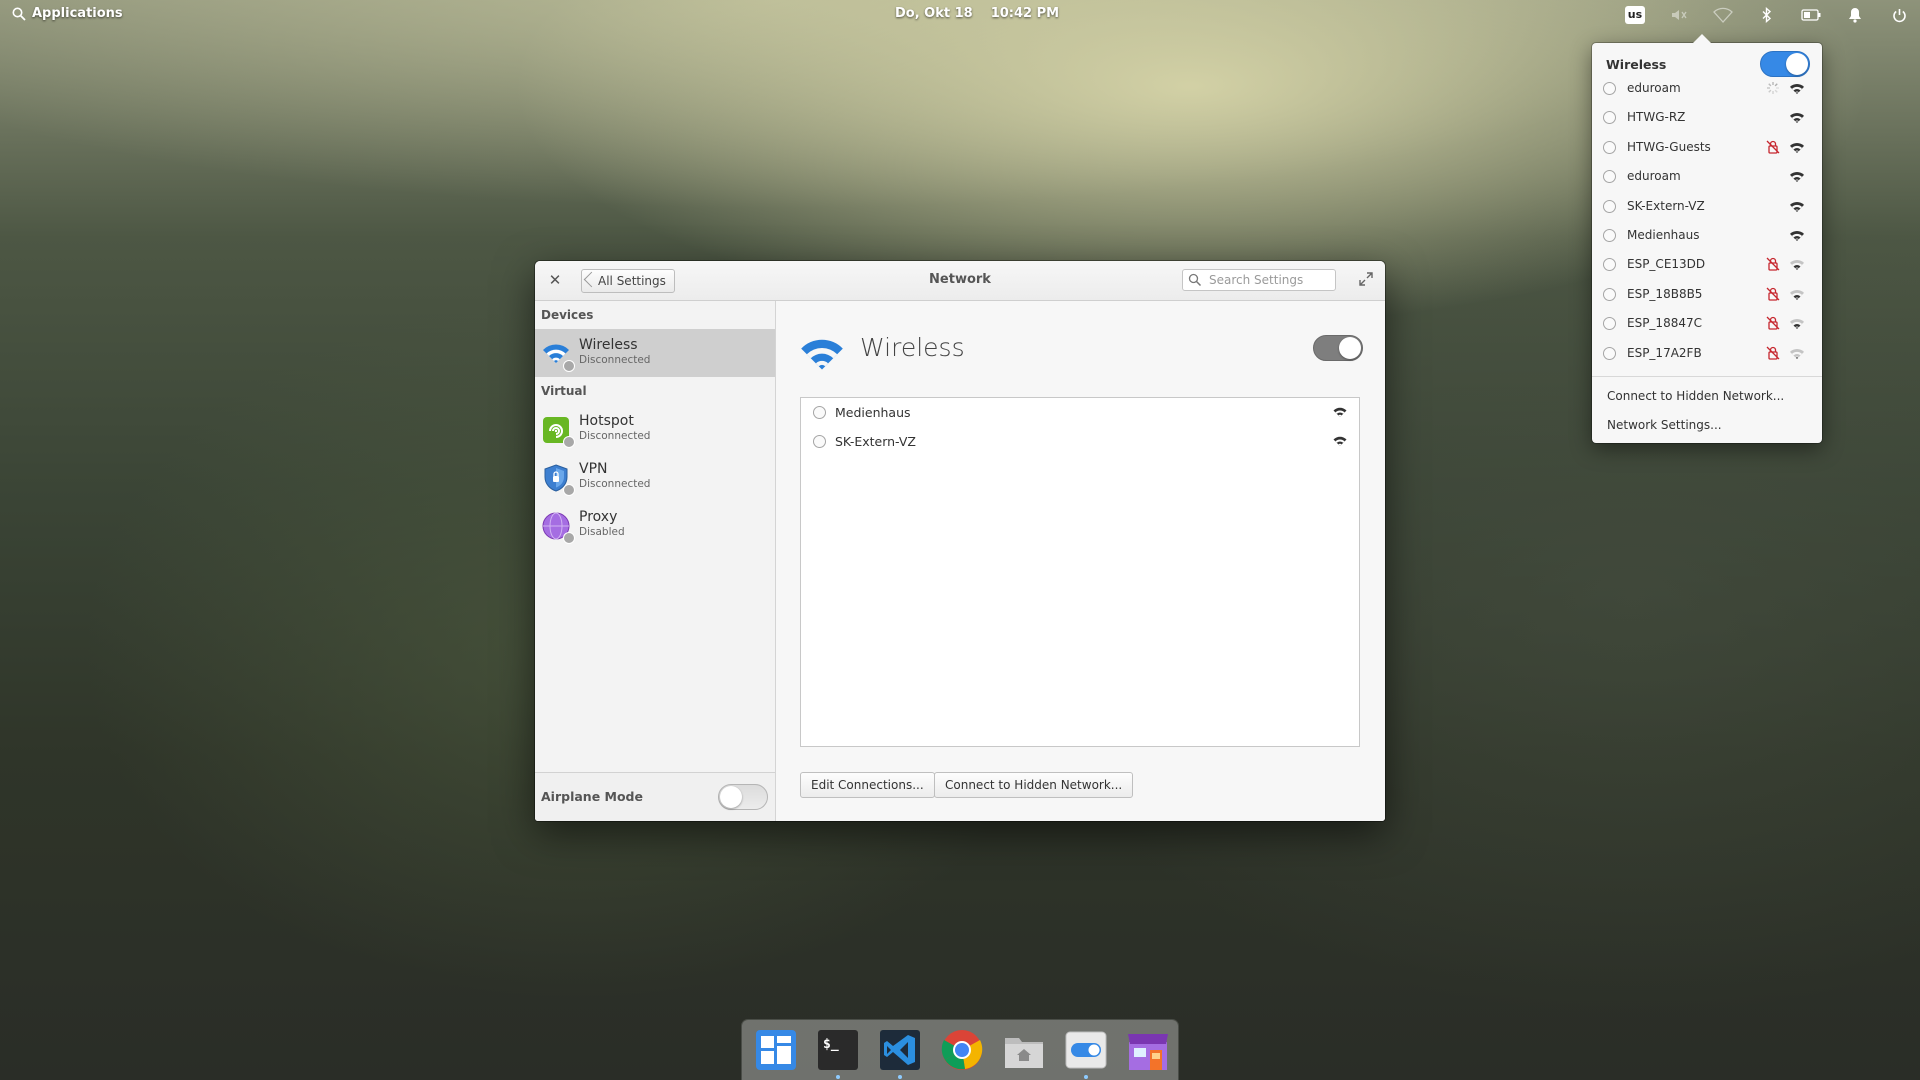  I want to click on system-settings-icon, so click(1086, 1050).